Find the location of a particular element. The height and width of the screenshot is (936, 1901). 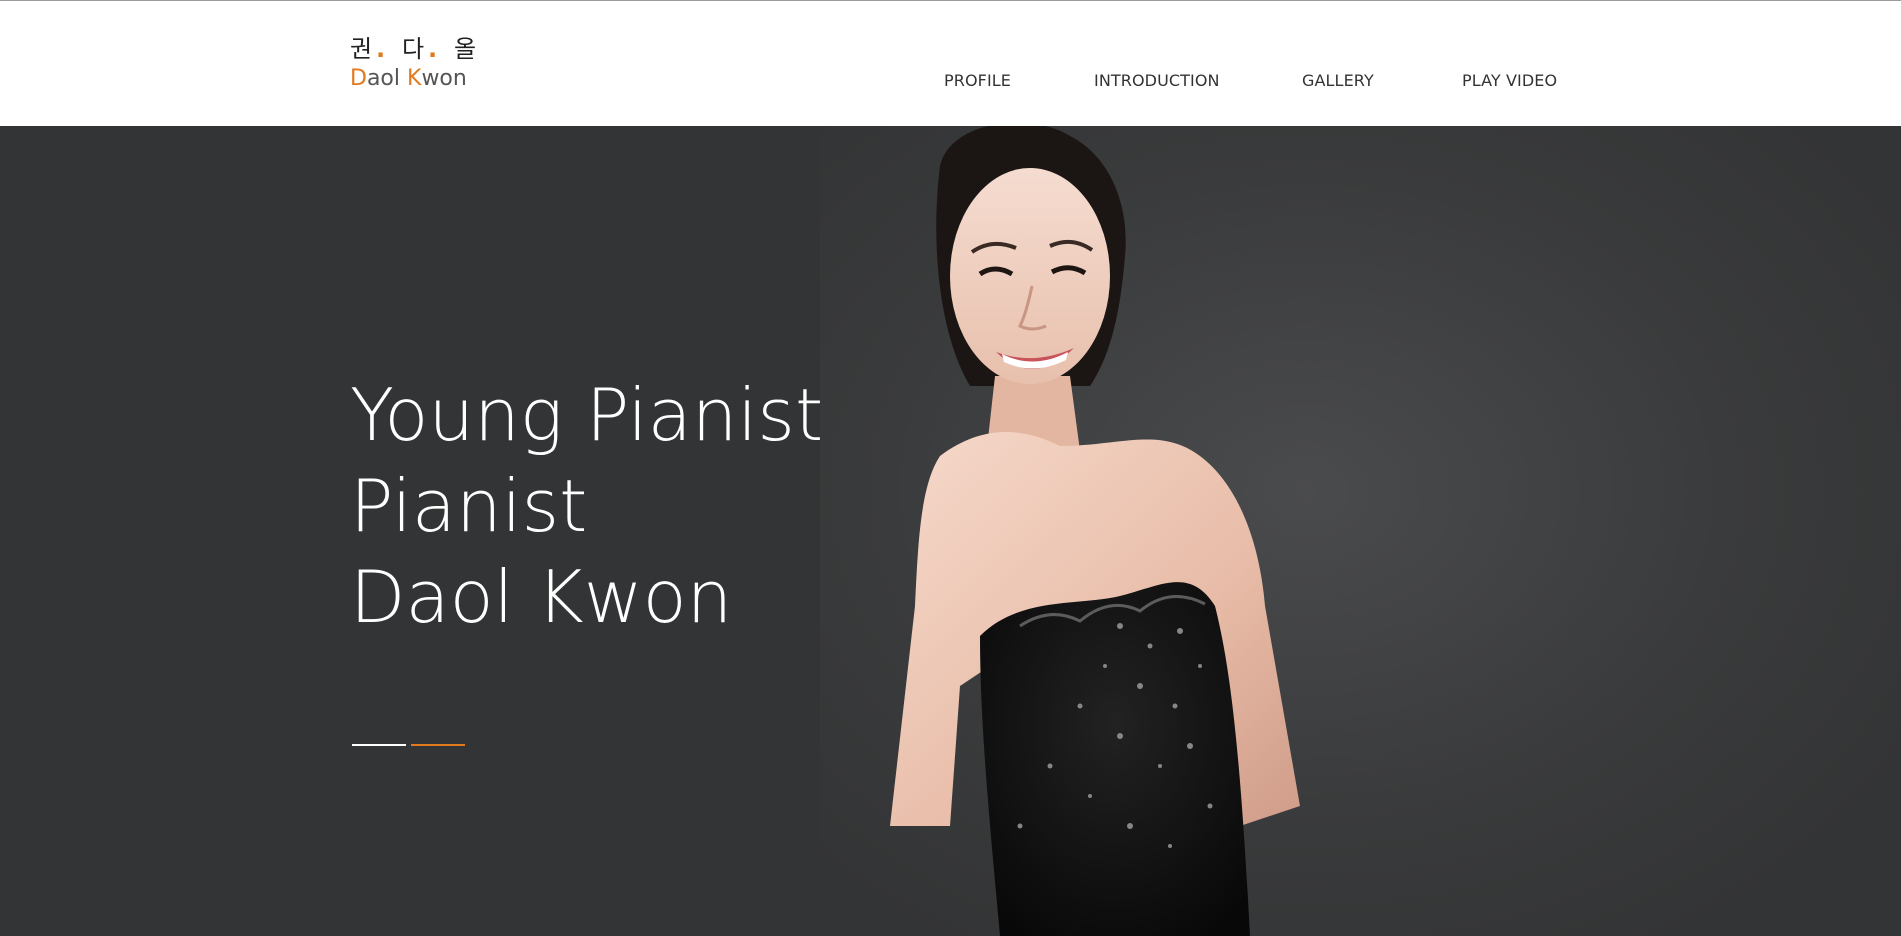

logo-latin-name: Daol Kwon is located at coordinates (420, 79).